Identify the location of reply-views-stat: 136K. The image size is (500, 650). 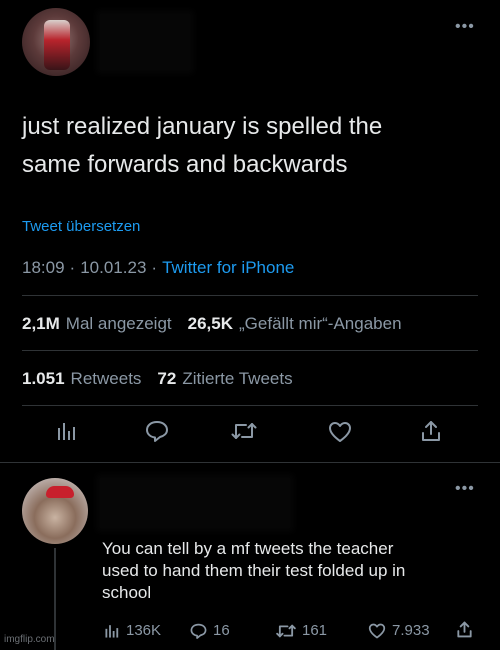
(132, 630).